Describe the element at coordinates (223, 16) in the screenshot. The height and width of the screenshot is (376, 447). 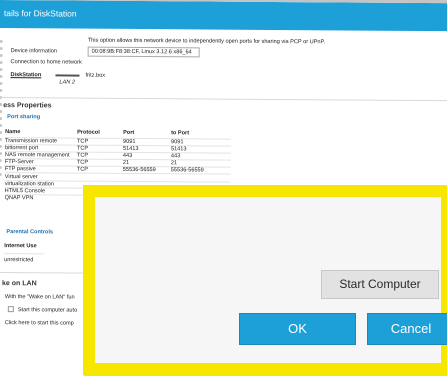
I see `title-bar: tails for DiskStation` at that location.